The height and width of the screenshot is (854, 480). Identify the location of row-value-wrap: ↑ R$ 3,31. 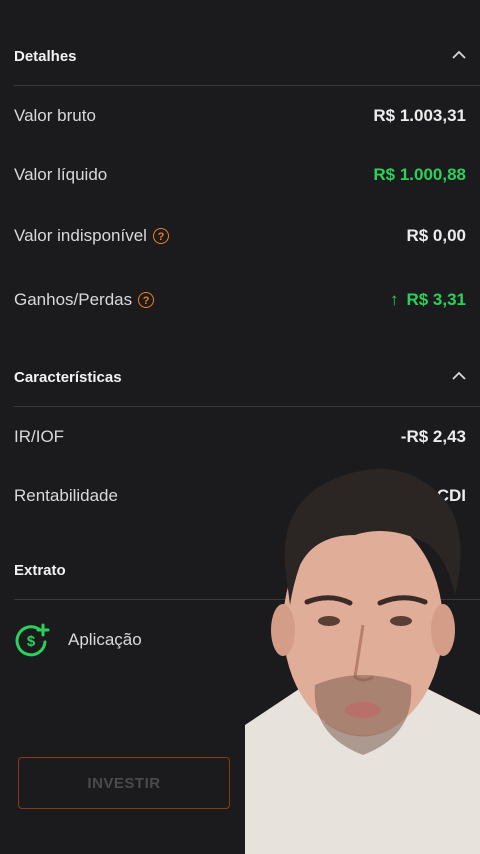
(428, 300).